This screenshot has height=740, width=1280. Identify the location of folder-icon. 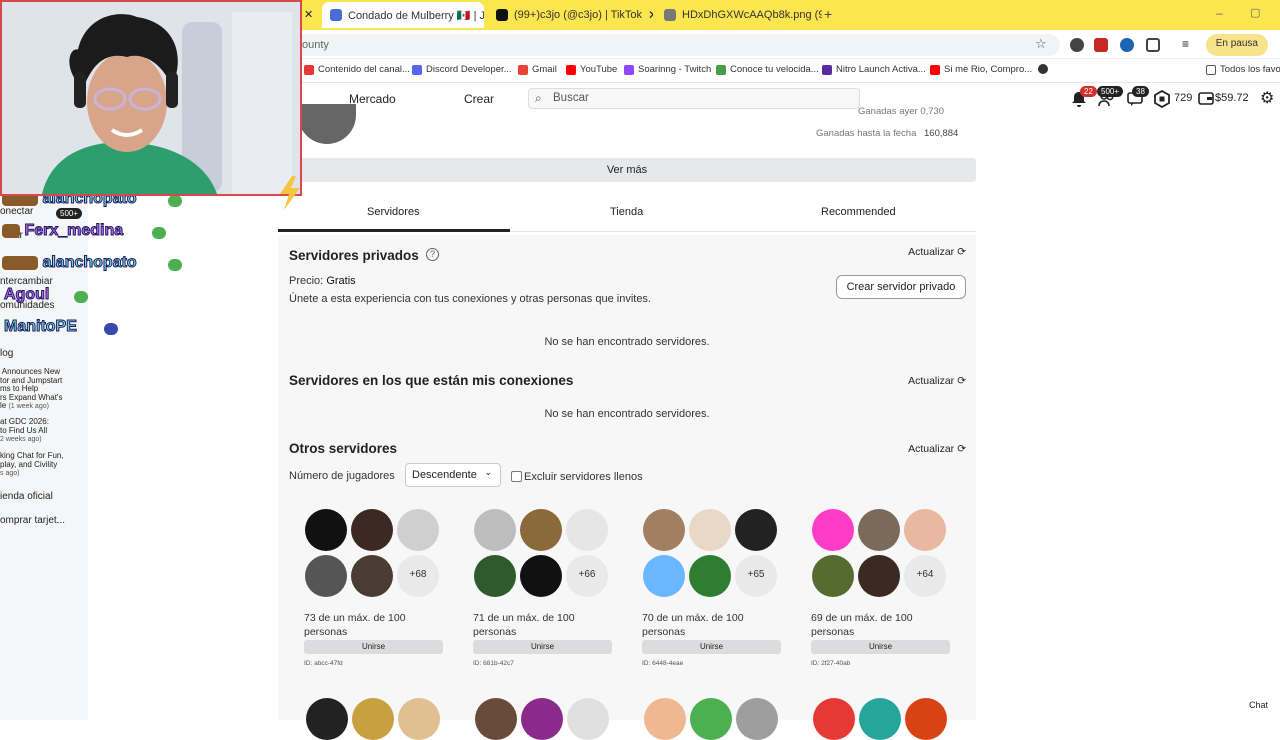
(1211, 69).